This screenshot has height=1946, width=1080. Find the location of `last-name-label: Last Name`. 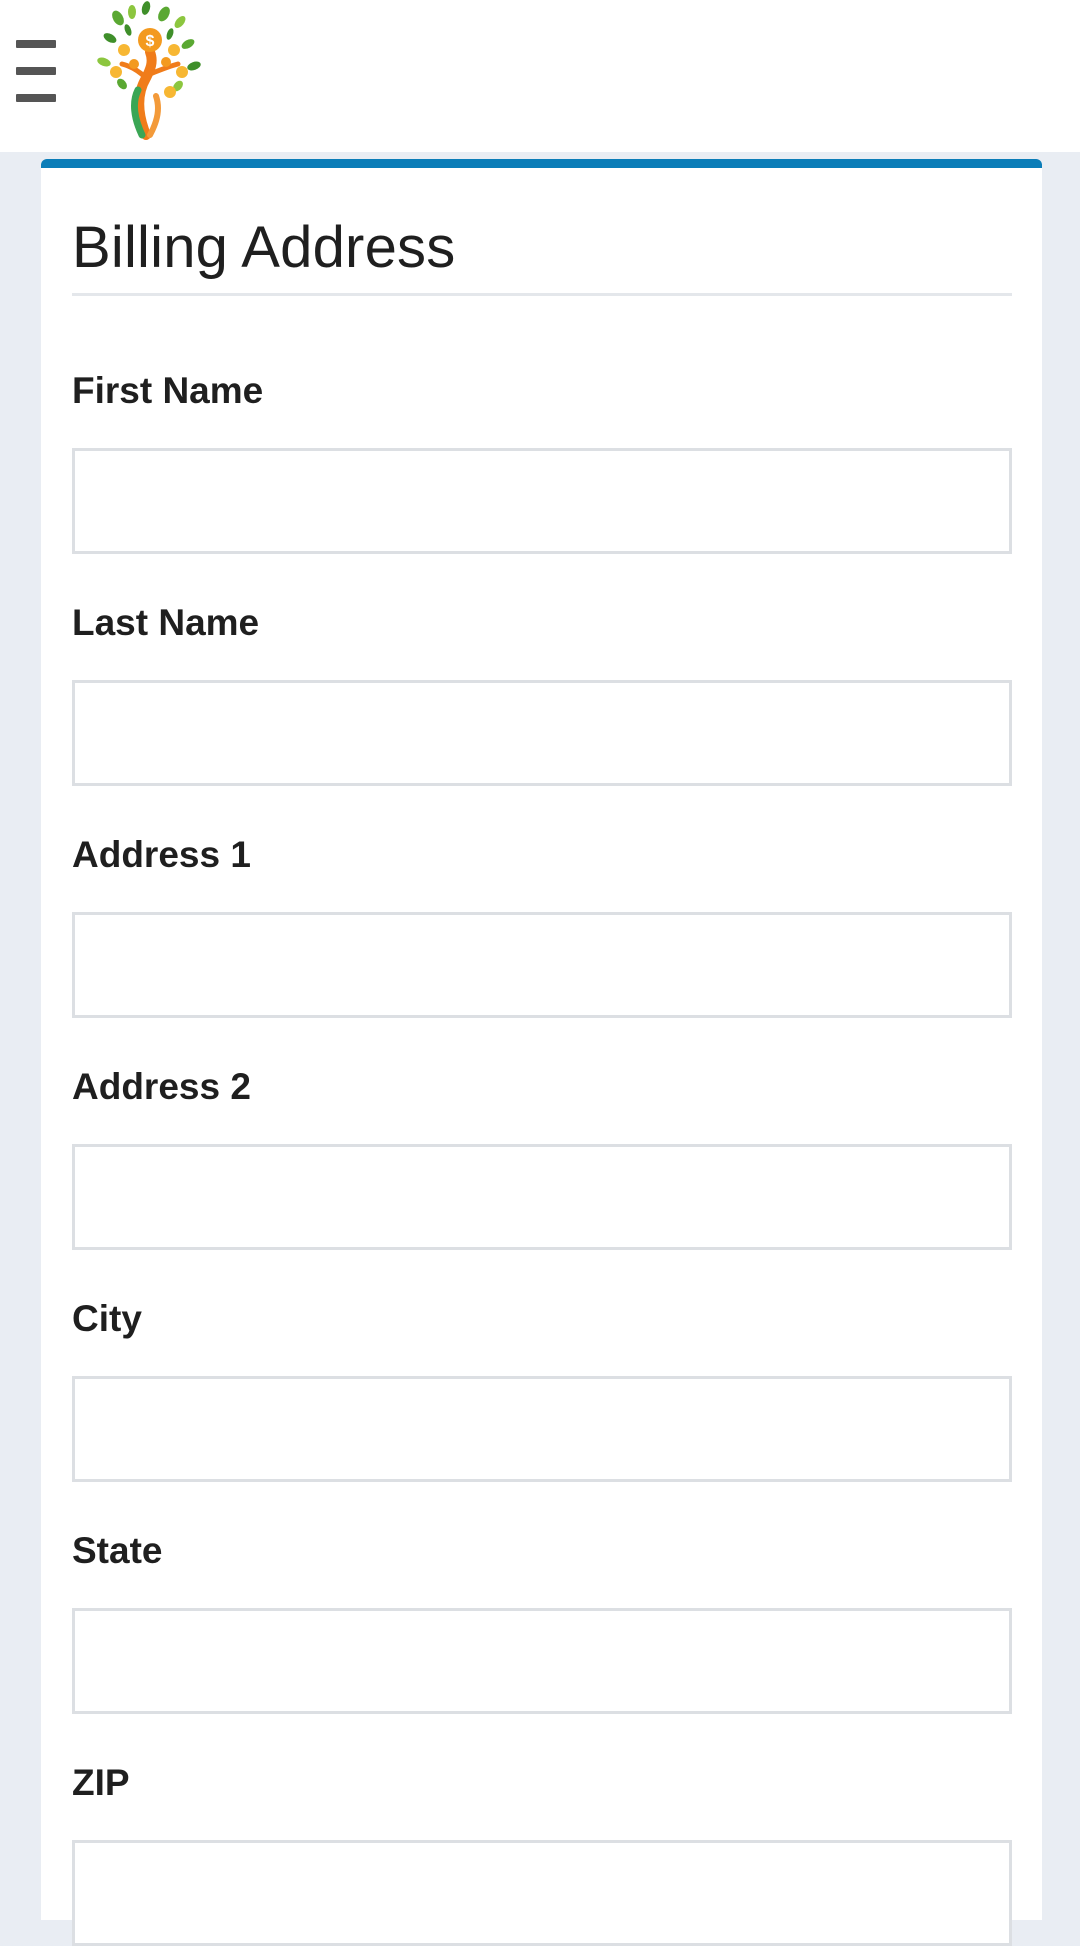

last-name-label: Last Name is located at coordinates (166, 622).